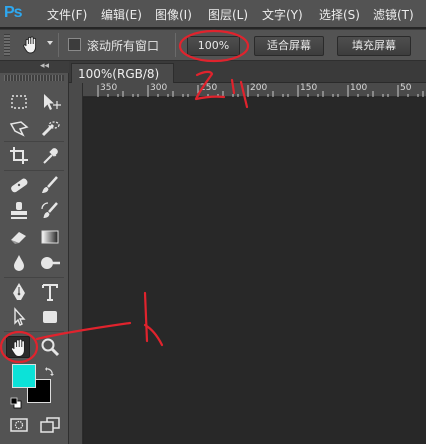 The height and width of the screenshot is (444, 426). What do you see at coordinates (247, 90) in the screenshot?
I see `horizontal-ruler: 350 300 250 200 150 100 50` at bounding box center [247, 90].